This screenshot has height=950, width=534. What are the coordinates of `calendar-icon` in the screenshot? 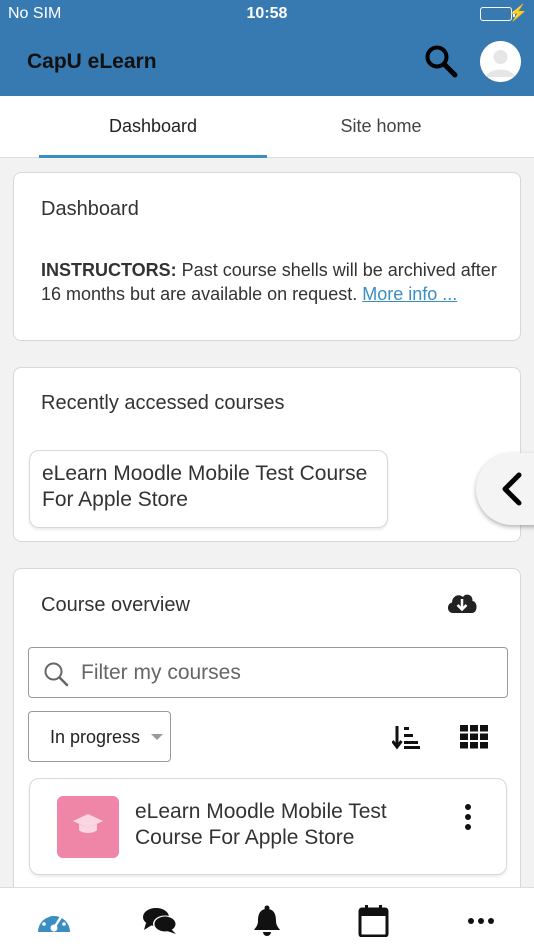 It's located at (374, 921).